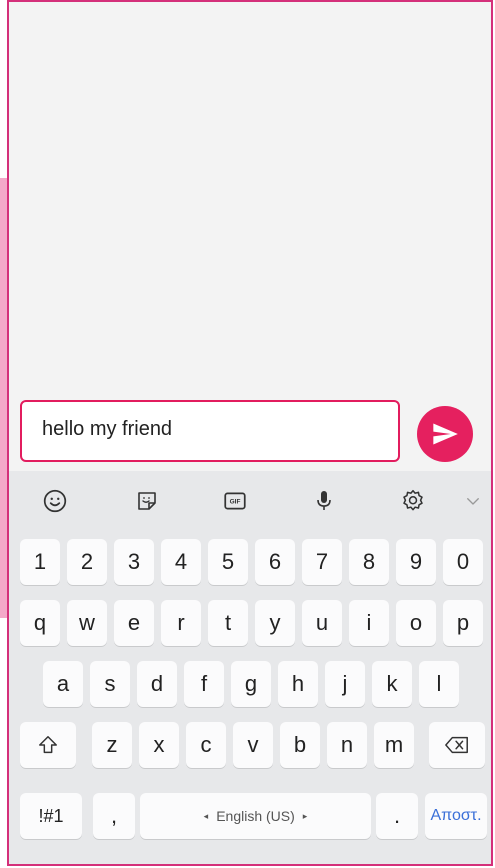 The image size is (495, 868). I want to click on microphone-icon, so click(324, 500).